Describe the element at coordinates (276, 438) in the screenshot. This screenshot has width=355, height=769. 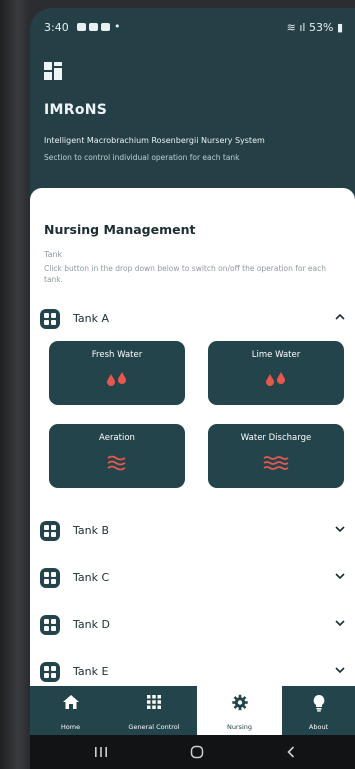
I see `control-label: Water Discharge` at that location.